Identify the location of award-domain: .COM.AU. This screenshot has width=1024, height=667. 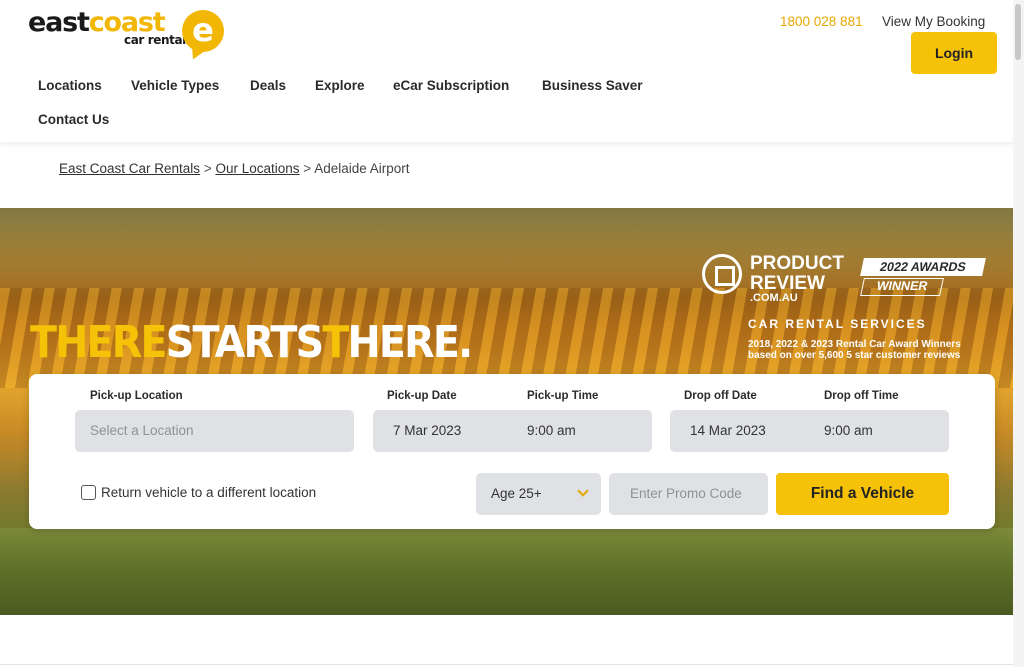
(774, 298).